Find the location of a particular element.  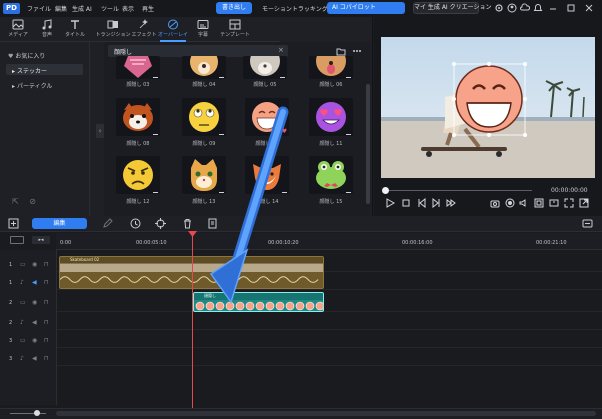

ai-copilot-label: AI コパイロット is located at coordinates (354, 7).